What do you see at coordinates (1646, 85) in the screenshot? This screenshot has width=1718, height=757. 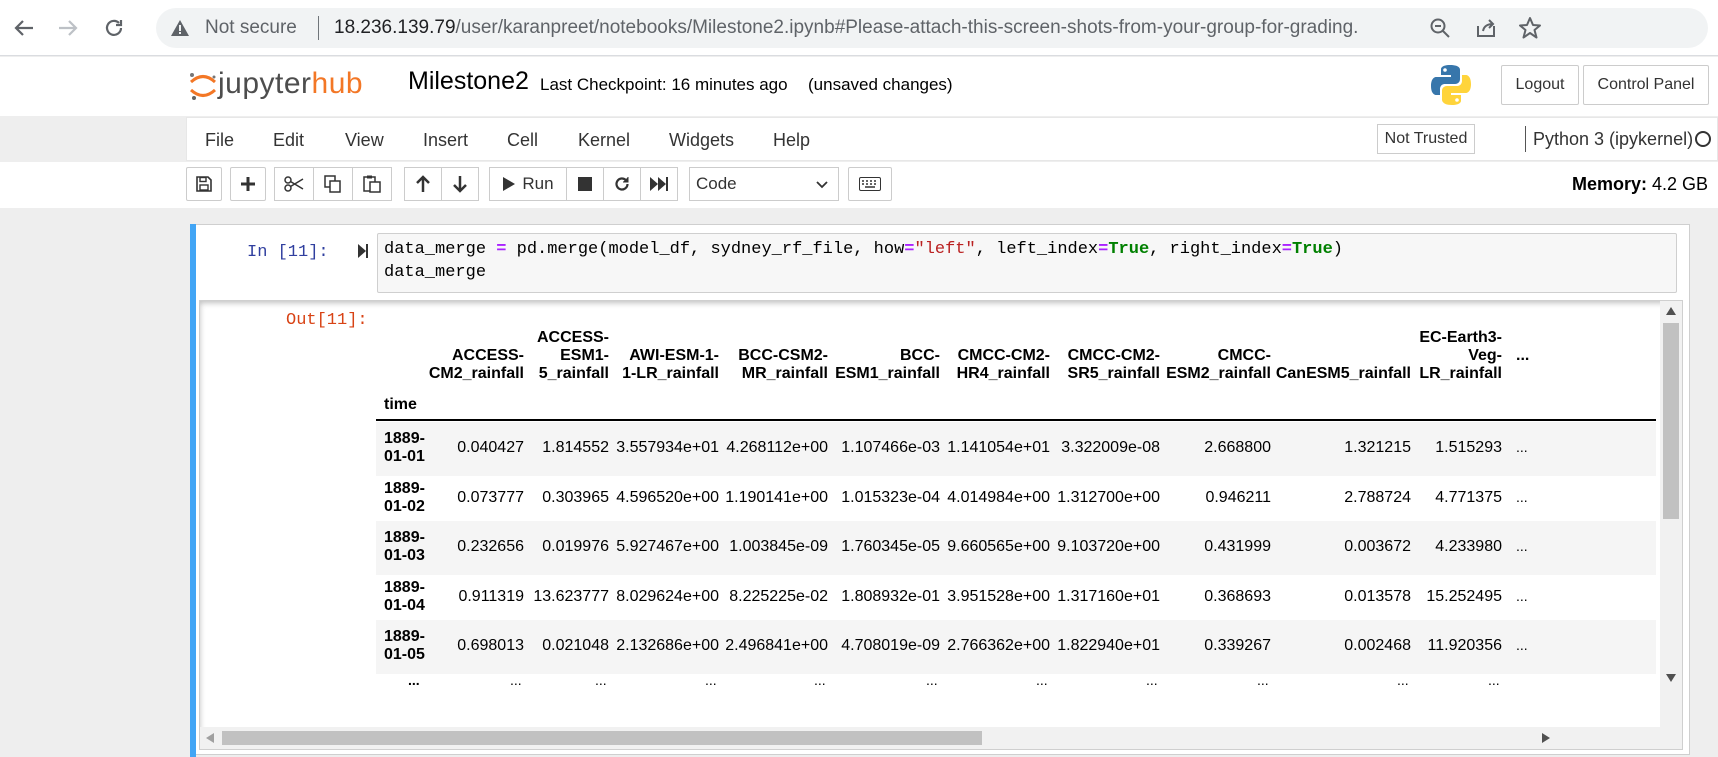 I see `control-panel-button: Control Panel` at bounding box center [1646, 85].